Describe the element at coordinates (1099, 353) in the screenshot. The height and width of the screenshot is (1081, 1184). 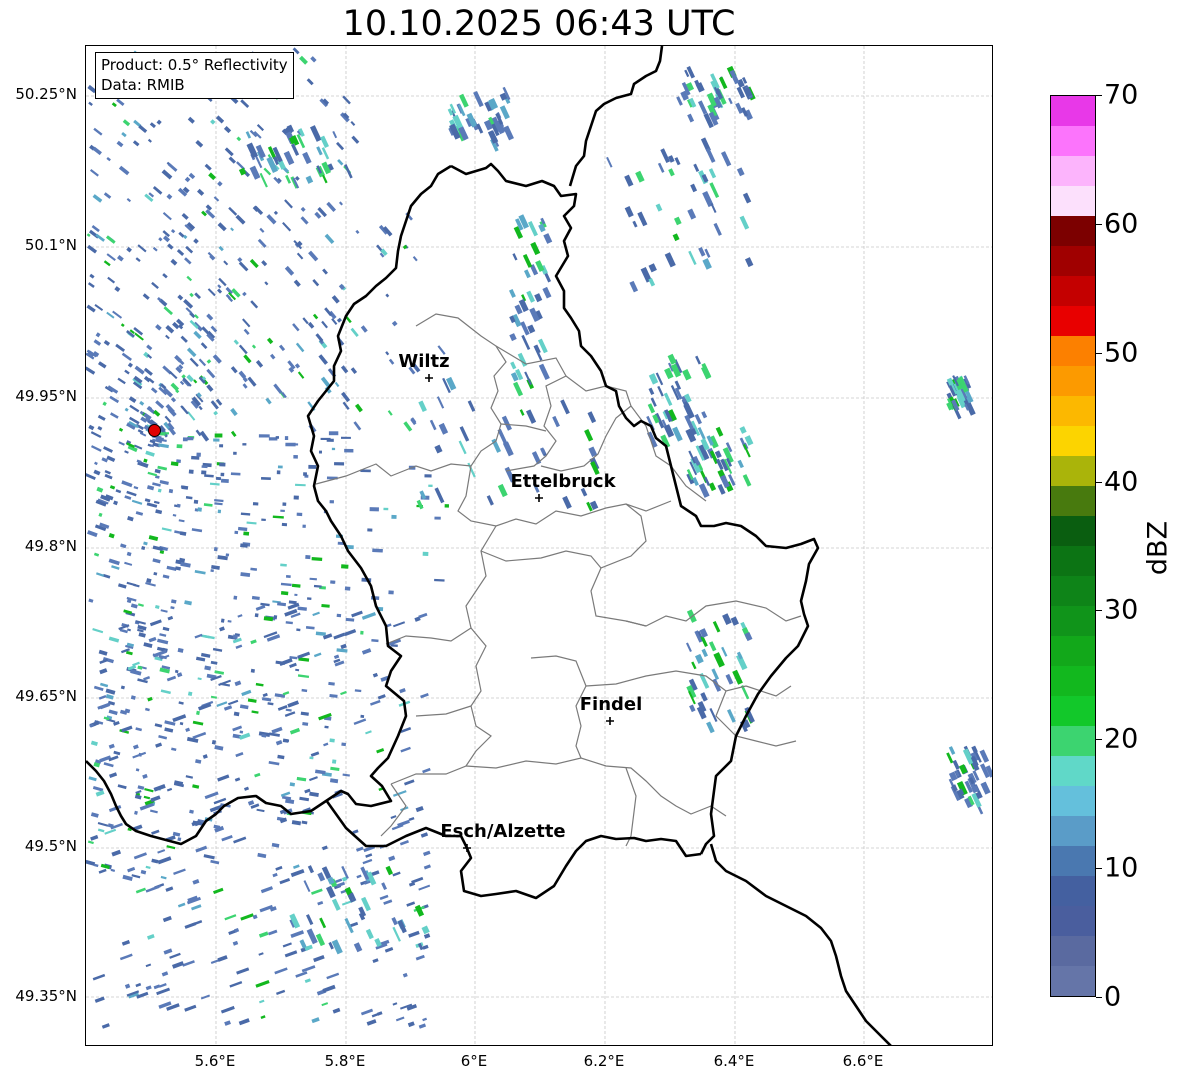
I see `colorbar-tick-mark` at that location.